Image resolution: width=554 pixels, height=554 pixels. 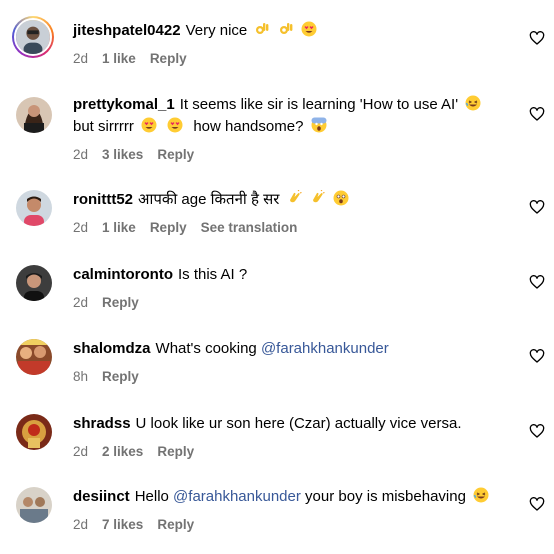 What do you see at coordinates (101, 496) in the screenshot?
I see `comment-username: desiinct` at bounding box center [101, 496].